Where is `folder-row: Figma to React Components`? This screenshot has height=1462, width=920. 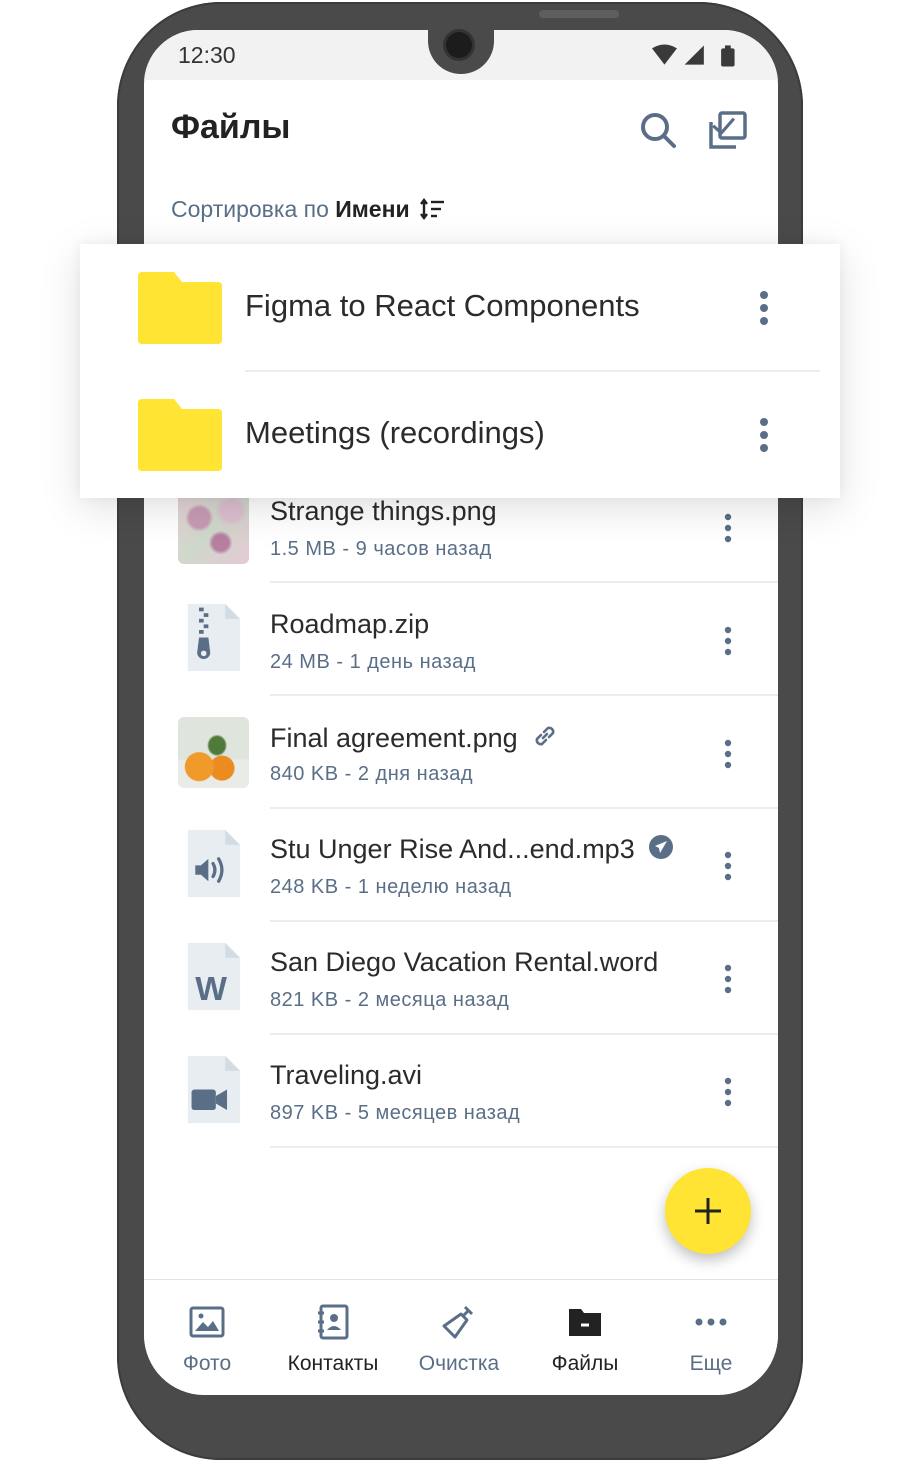
folder-row: Figma to React Components is located at coordinates (460, 307).